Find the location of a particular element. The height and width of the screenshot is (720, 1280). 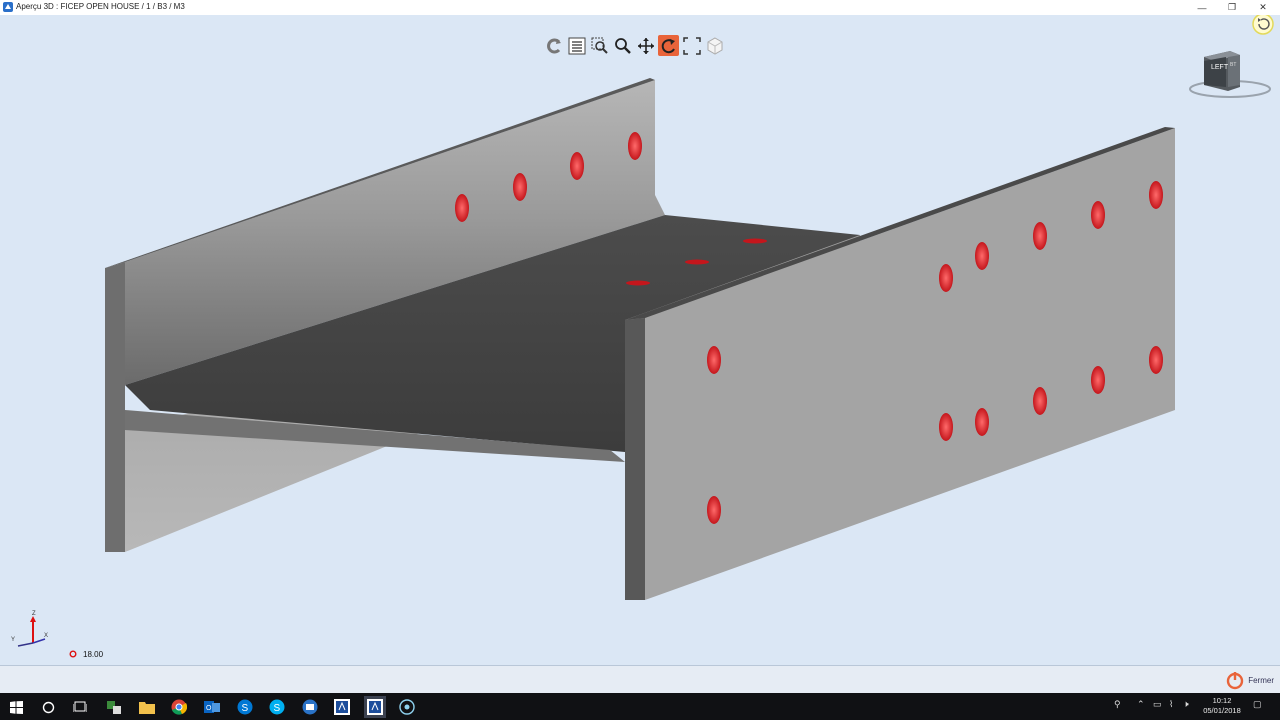

skype-icon: S is located at coordinates (277, 707).